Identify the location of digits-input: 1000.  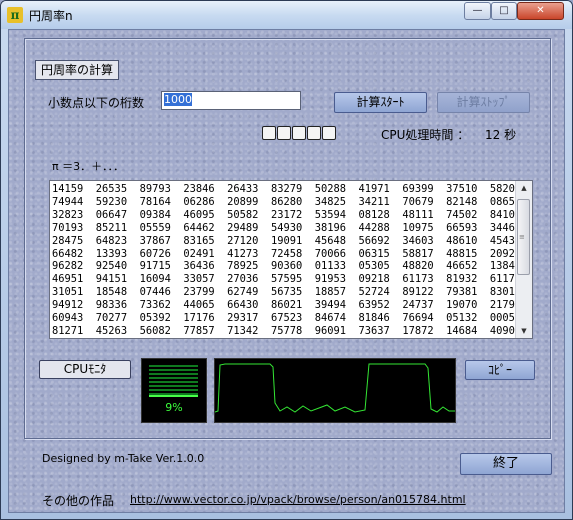
(231, 100).